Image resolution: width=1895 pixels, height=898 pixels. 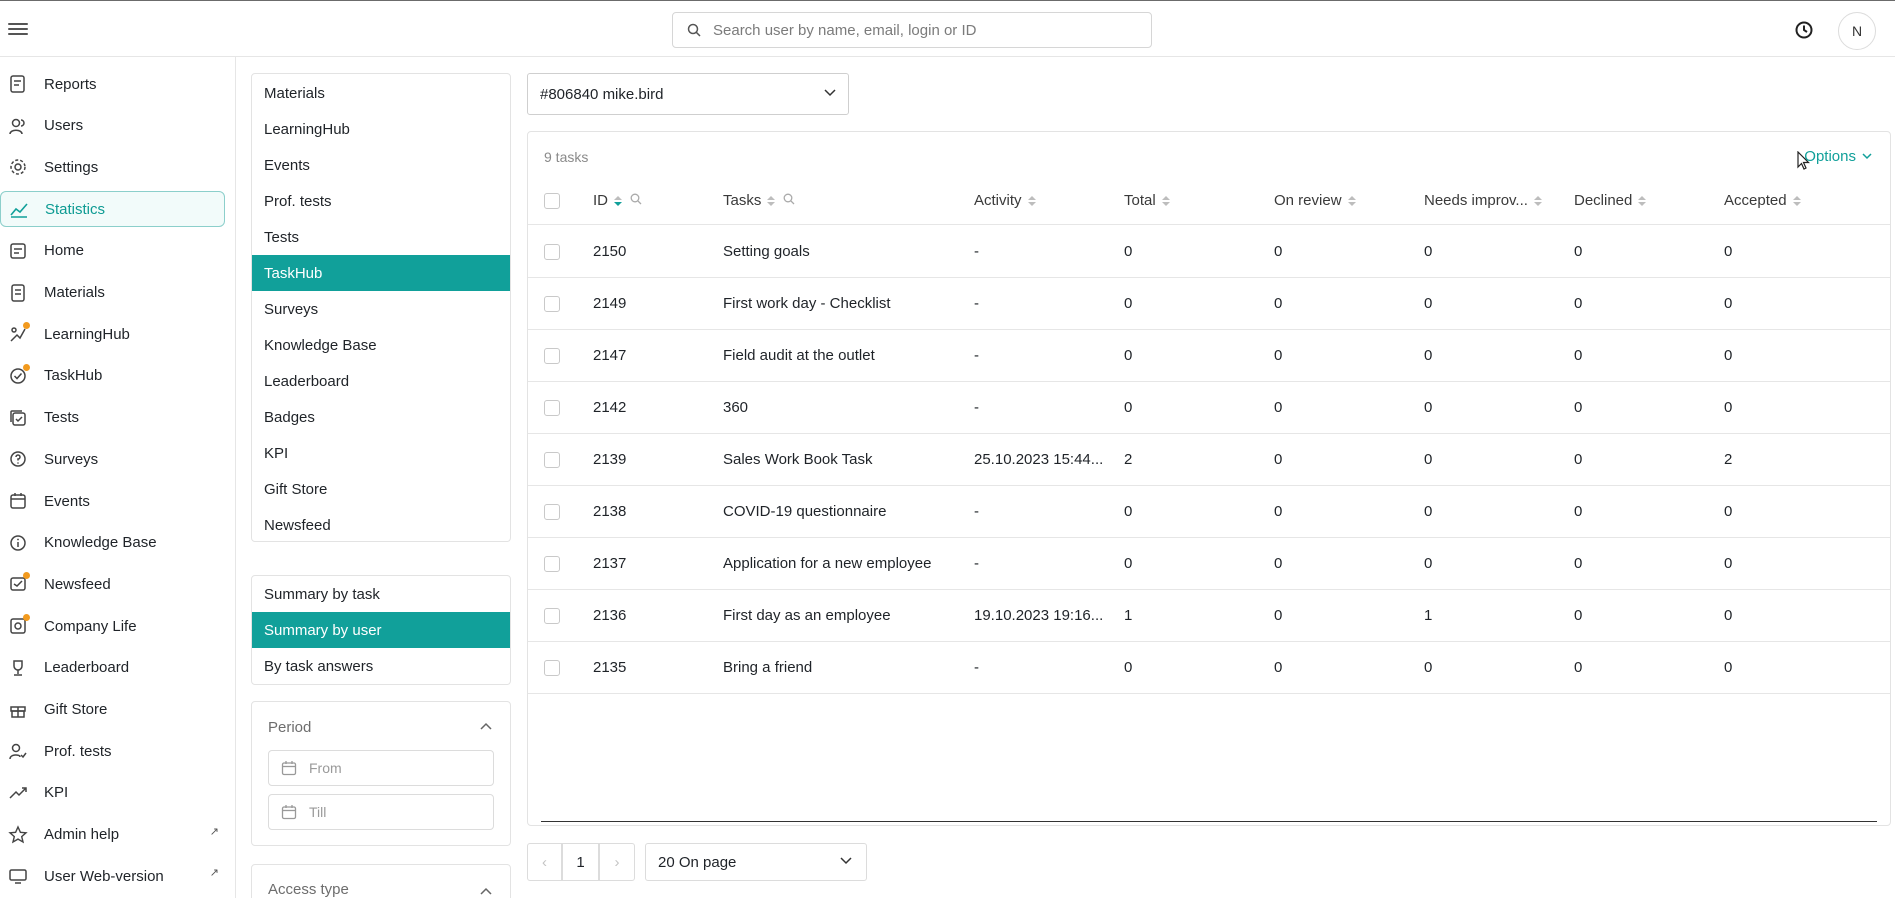 What do you see at coordinates (112, 293) in the screenshot?
I see `nav-item-materials: Materials` at bounding box center [112, 293].